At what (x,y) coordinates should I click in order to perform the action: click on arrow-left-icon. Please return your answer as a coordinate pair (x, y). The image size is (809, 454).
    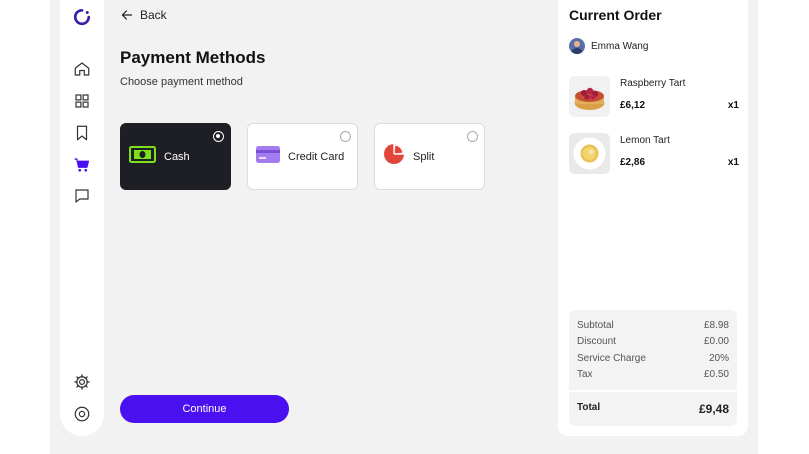
    Looking at the image, I should click on (127, 15).